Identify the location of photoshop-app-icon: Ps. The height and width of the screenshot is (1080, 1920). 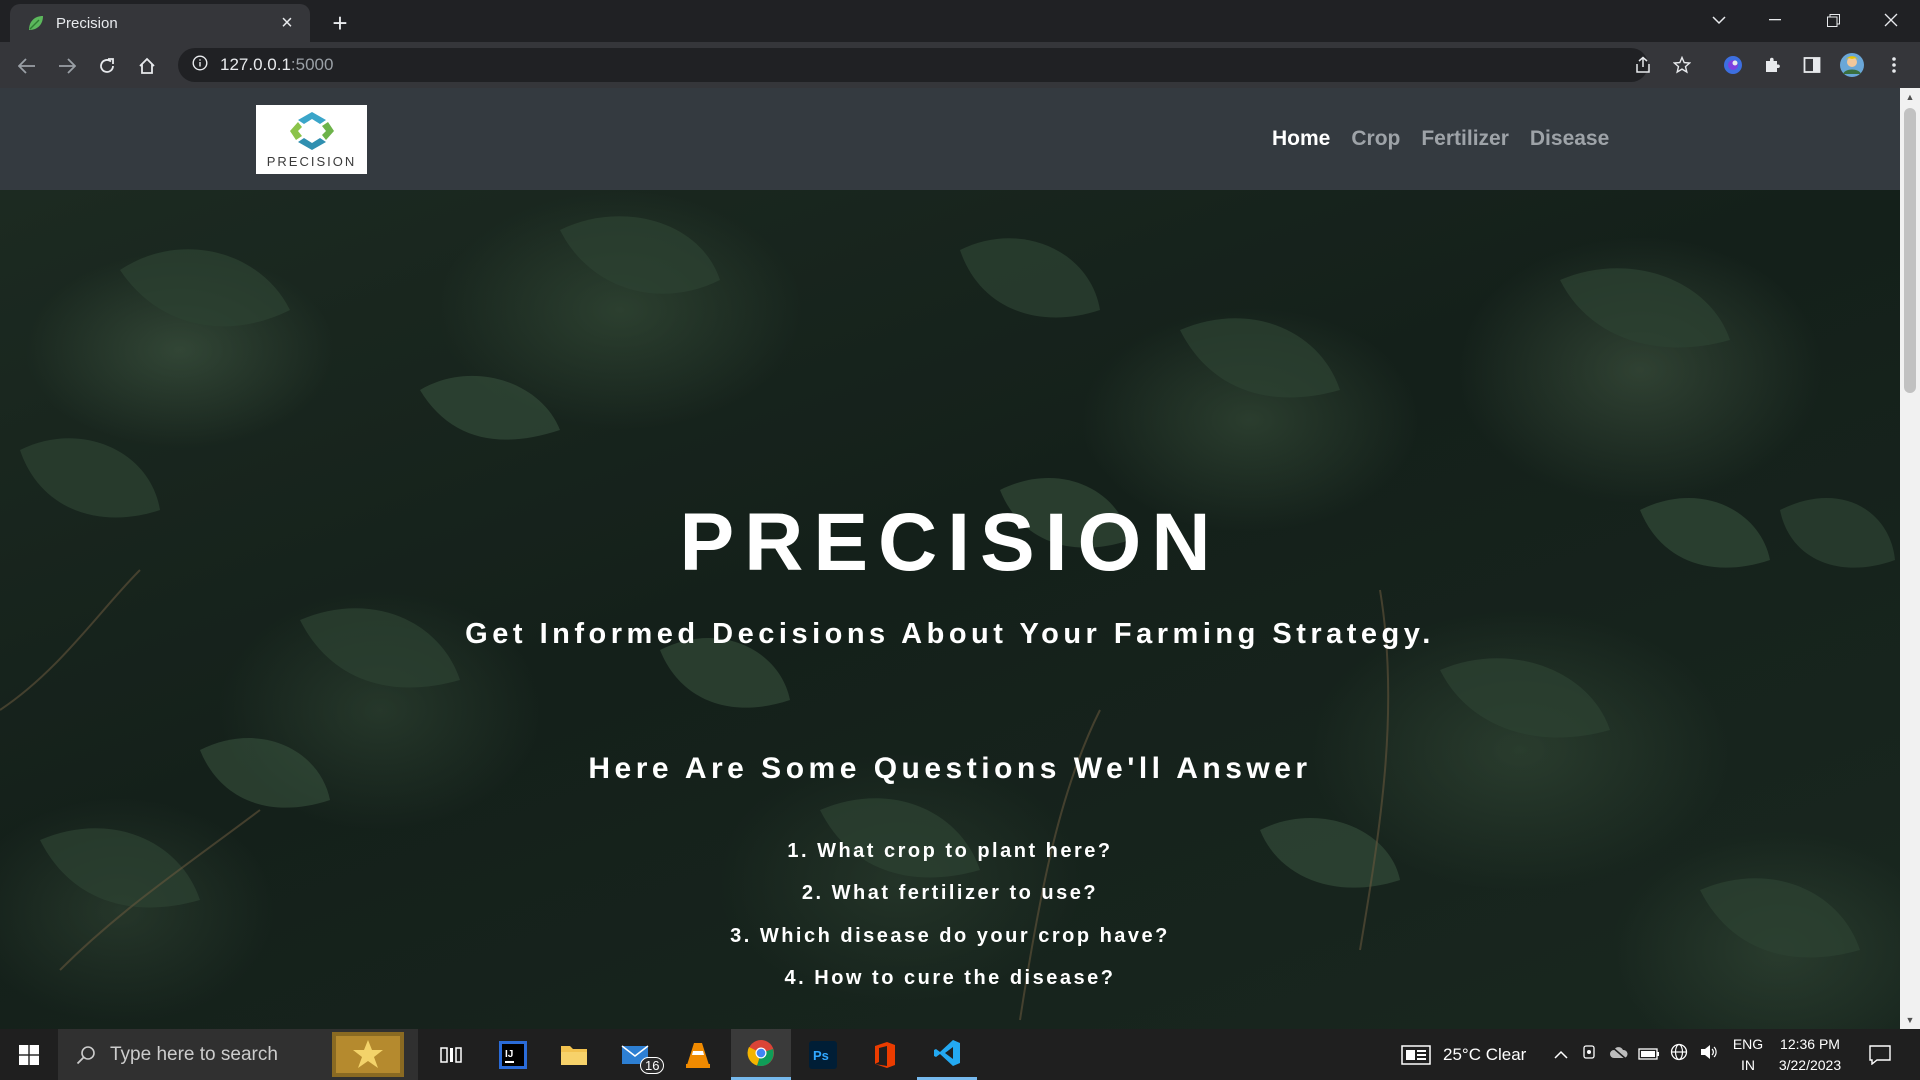
(823, 1054).